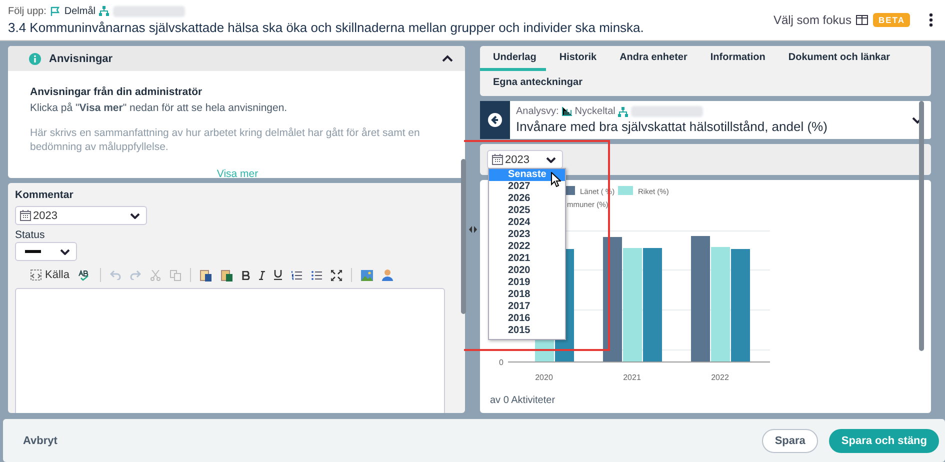 This screenshot has width=945, height=462. Describe the element at coordinates (527, 199) in the screenshot. I see `year-option: 2026` at that location.